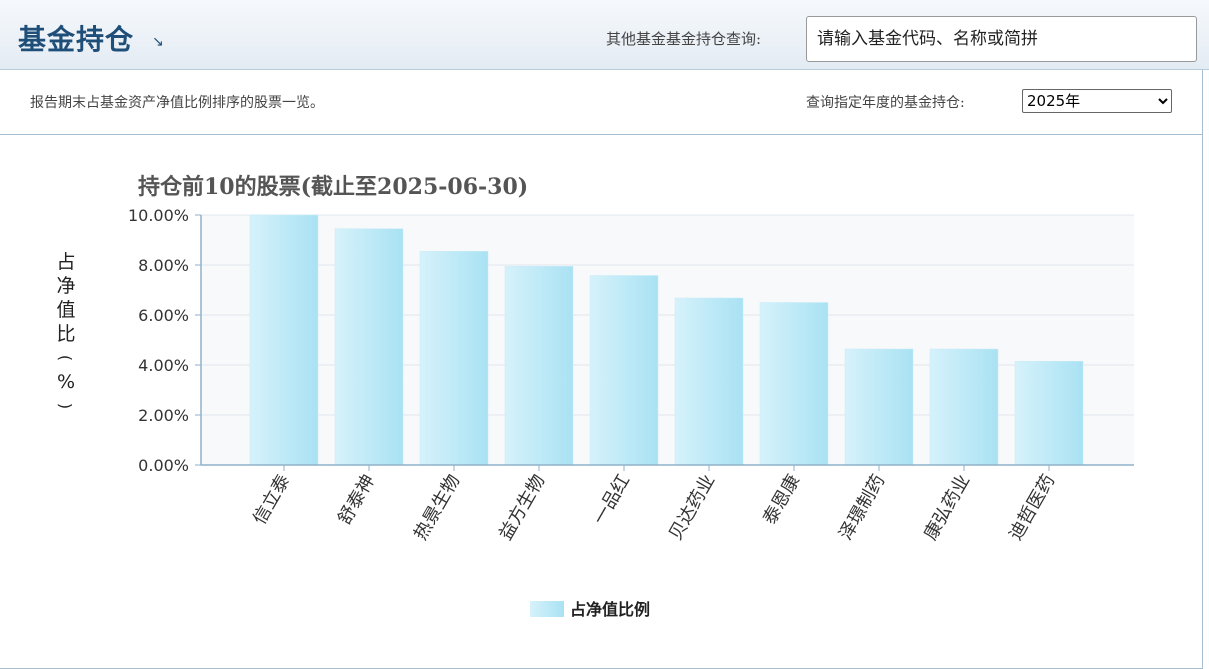  I want to click on x-tick-label: 迪哲医药, so click(1032, 507).